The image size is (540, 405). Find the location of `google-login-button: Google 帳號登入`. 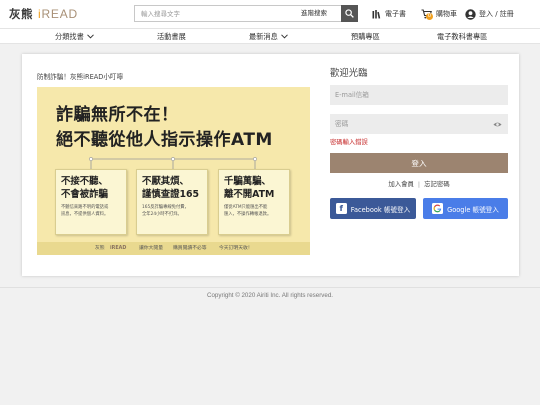

google-login-button: Google 帳號登入 is located at coordinates (465, 208).